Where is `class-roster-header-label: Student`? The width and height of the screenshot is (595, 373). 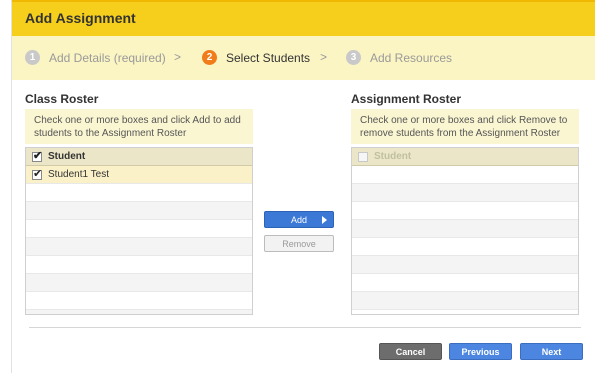 class-roster-header-label: Student is located at coordinates (67, 156).